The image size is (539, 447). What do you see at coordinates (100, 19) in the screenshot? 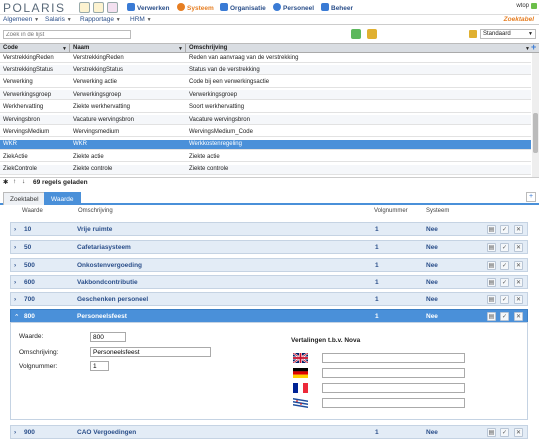
I see `menu-rapportage: Rapportage ▼` at bounding box center [100, 19].